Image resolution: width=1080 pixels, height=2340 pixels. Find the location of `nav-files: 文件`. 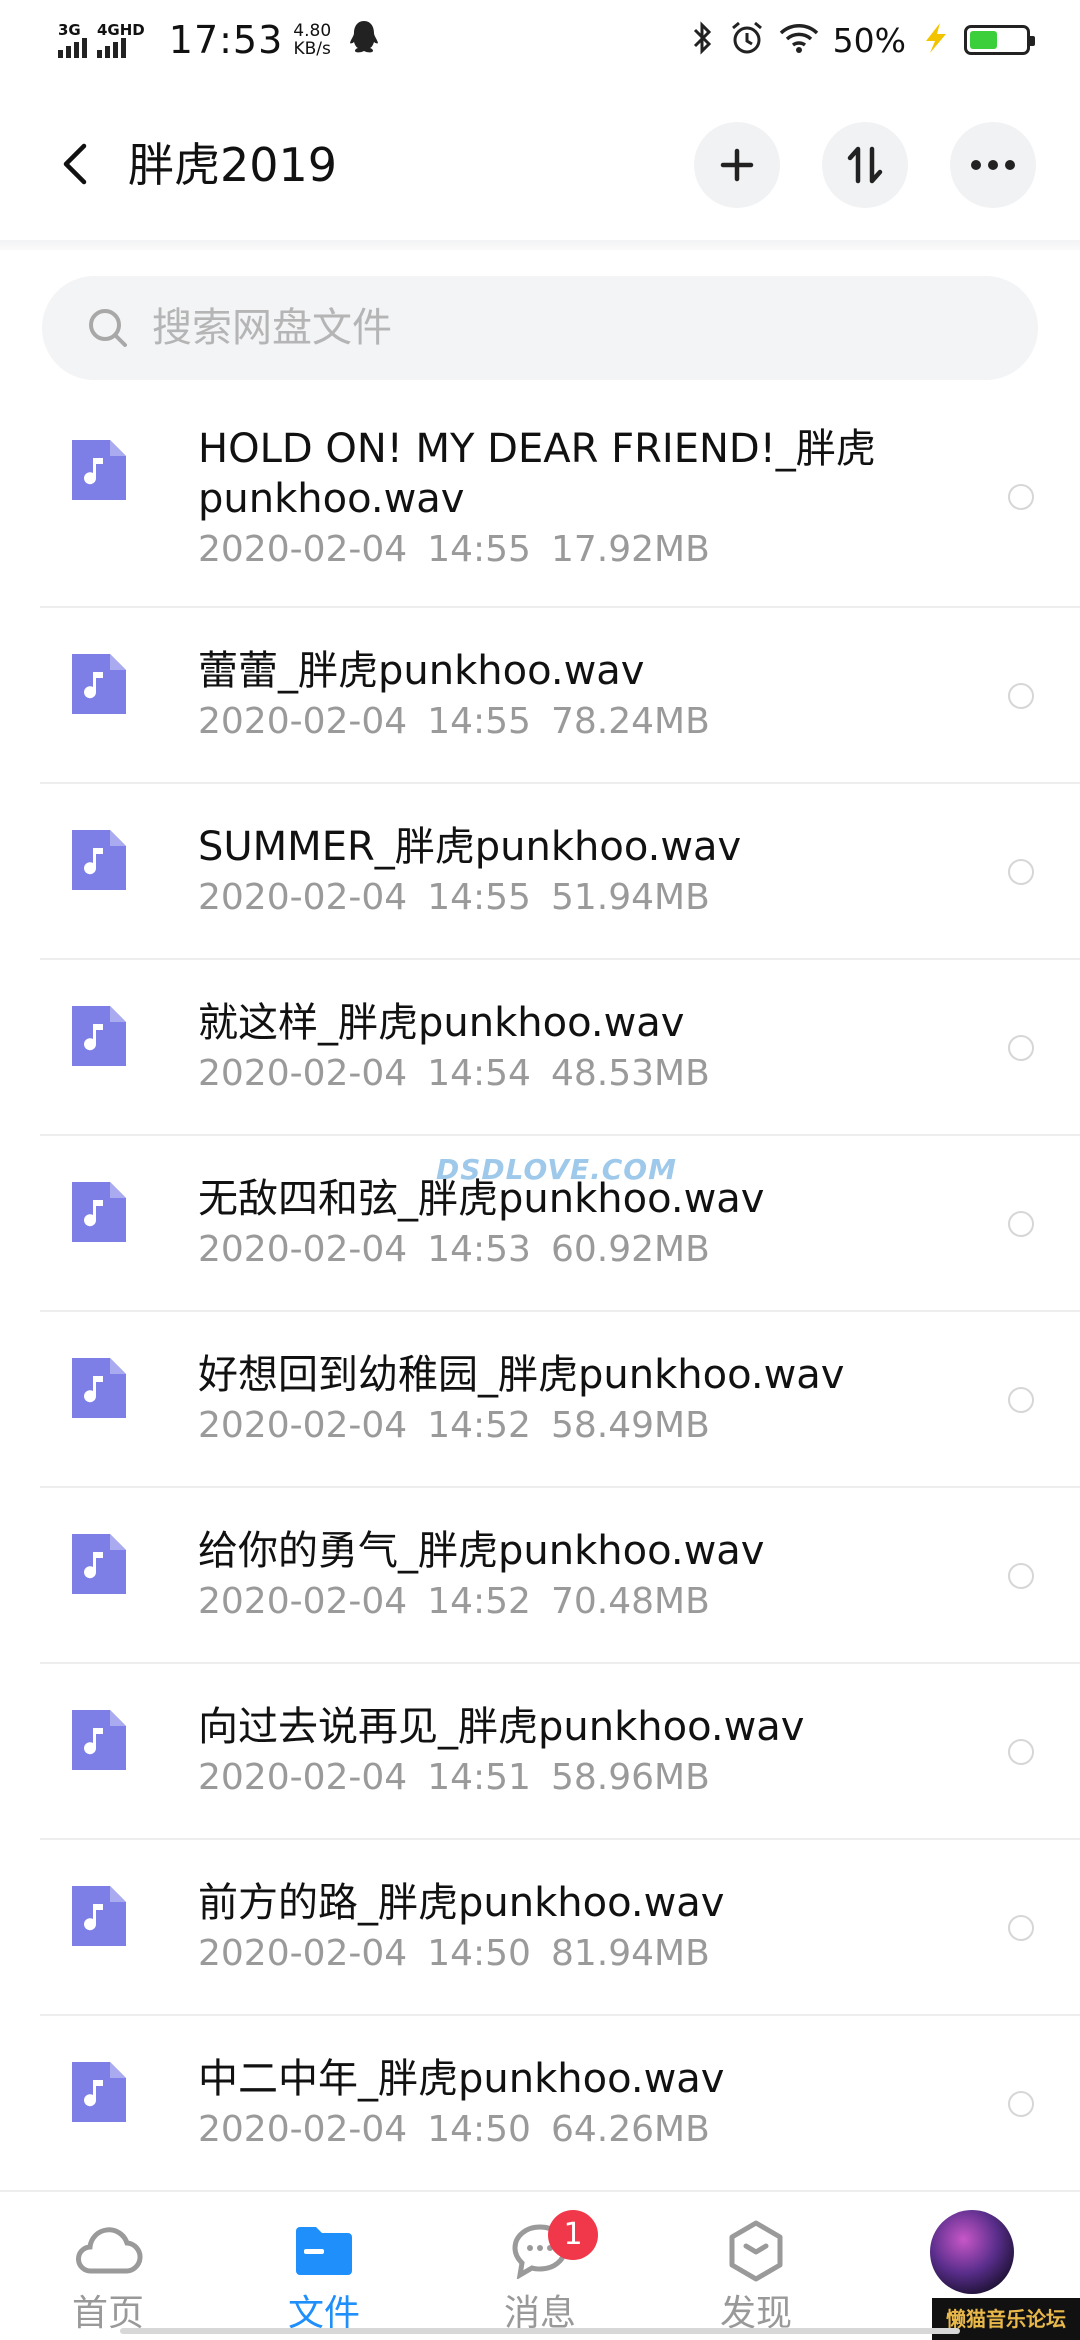

nav-files: 文件 is located at coordinates (324, 2276).